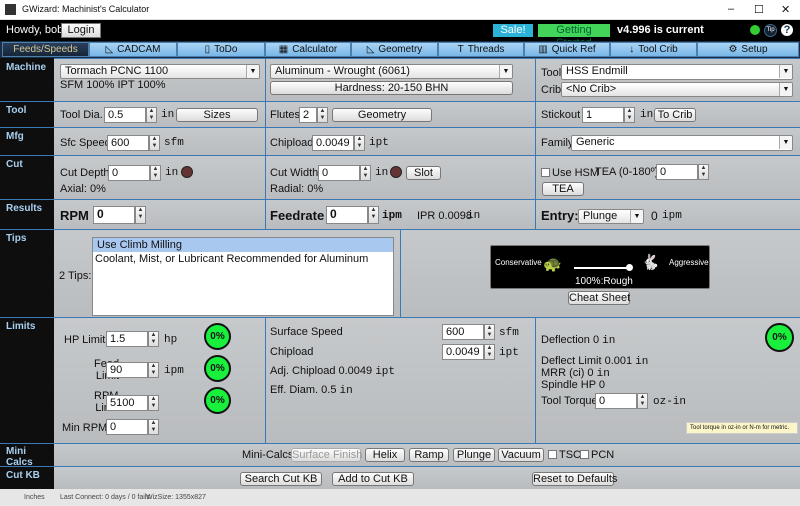 The height and width of the screenshot is (506, 800). Describe the element at coordinates (217, 368) in the screenshot. I see `feed-gauge: 0%` at that location.